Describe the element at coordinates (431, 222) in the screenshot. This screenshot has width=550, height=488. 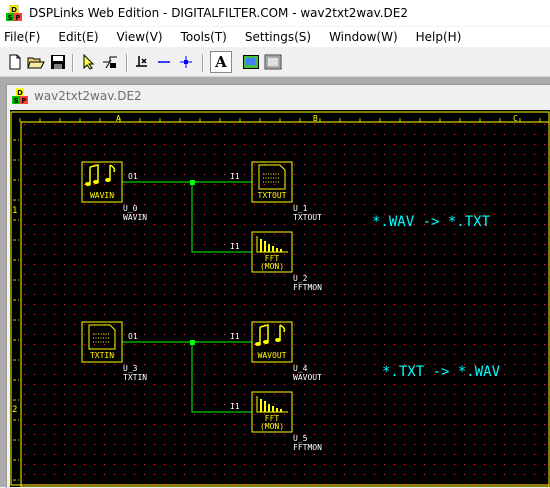
I see `annotation-wav-to-txt: *.WAV -> *.TXT` at that location.